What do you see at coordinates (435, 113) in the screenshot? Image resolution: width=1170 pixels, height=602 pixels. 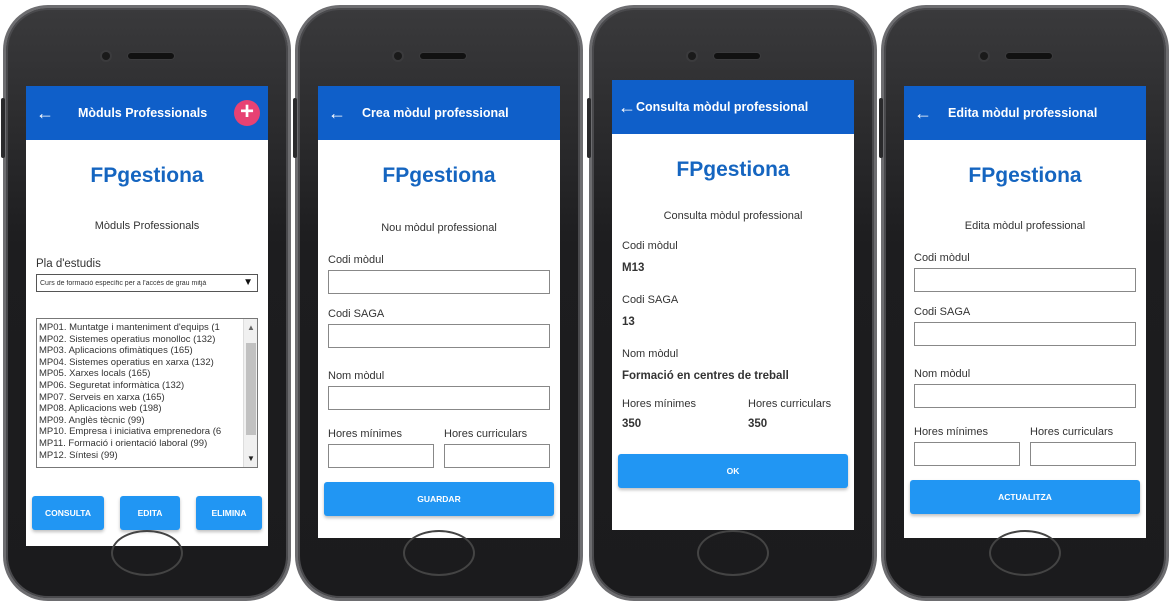 I see `app-bar-title: Crea mòdul professional` at bounding box center [435, 113].